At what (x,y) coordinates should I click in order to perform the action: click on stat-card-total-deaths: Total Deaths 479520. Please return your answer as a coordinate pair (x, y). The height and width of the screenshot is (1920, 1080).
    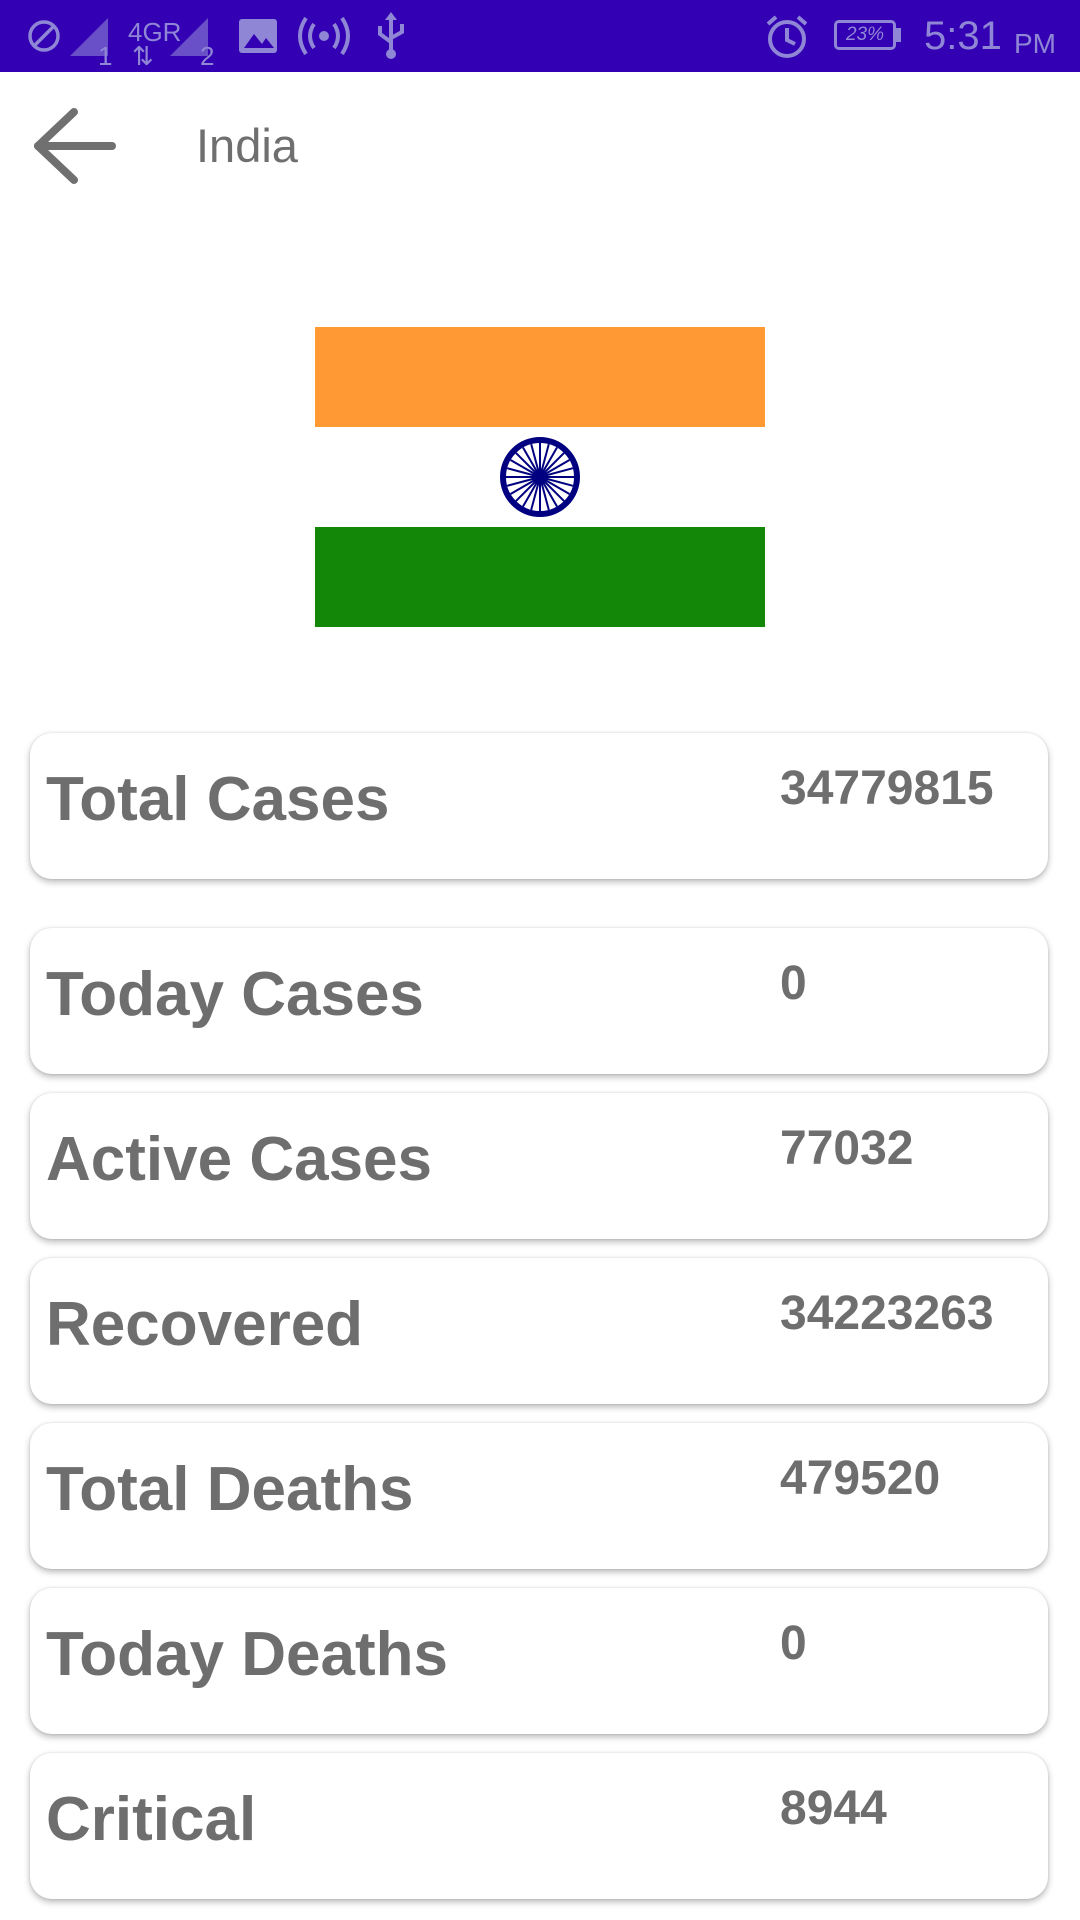
    Looking at the image, I should click on (539, 1496).